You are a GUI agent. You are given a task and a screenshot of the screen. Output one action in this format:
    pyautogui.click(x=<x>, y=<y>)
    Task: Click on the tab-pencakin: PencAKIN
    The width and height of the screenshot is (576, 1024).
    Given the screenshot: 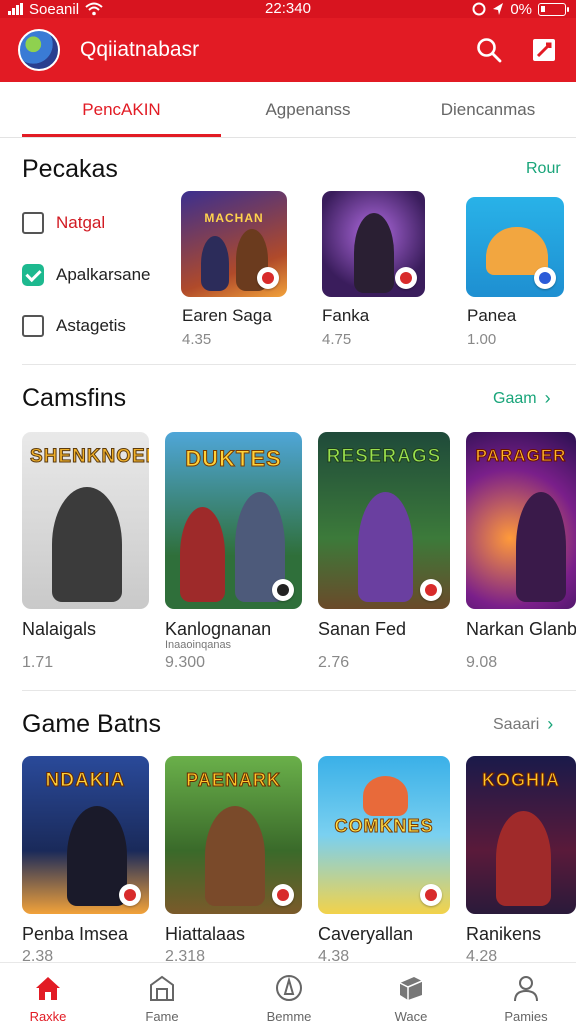 What is the action you would take?
    pyautogui.click(x=121, y=110)
    